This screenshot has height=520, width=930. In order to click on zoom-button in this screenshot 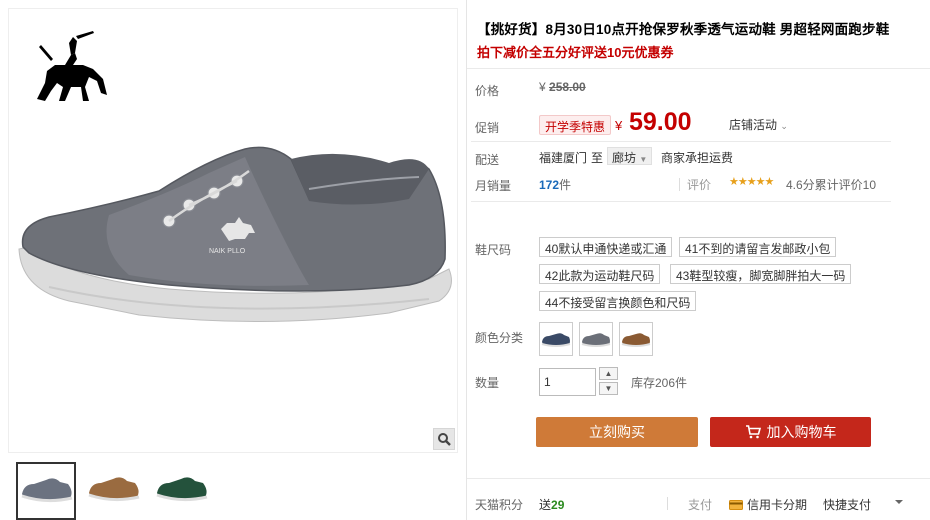, I will do `click(444, 439)`.